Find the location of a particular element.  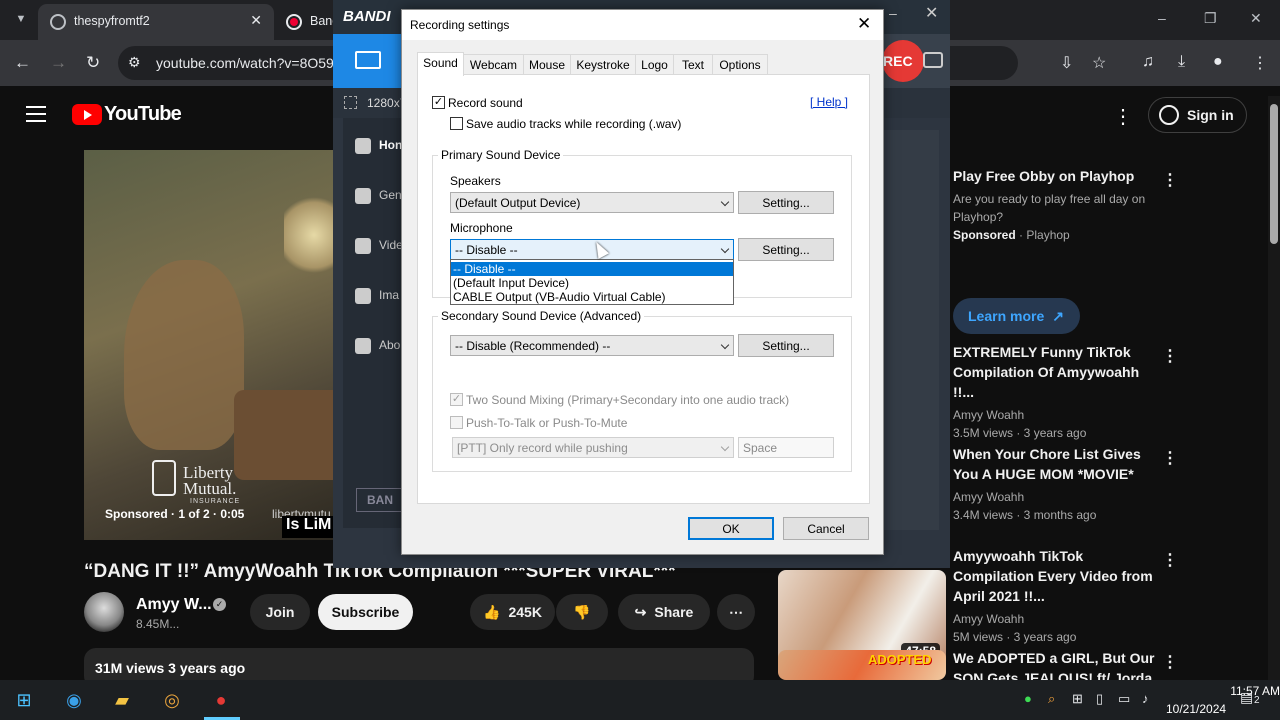

subscribe-button: Subscribe is located at coordinates (365, 612).